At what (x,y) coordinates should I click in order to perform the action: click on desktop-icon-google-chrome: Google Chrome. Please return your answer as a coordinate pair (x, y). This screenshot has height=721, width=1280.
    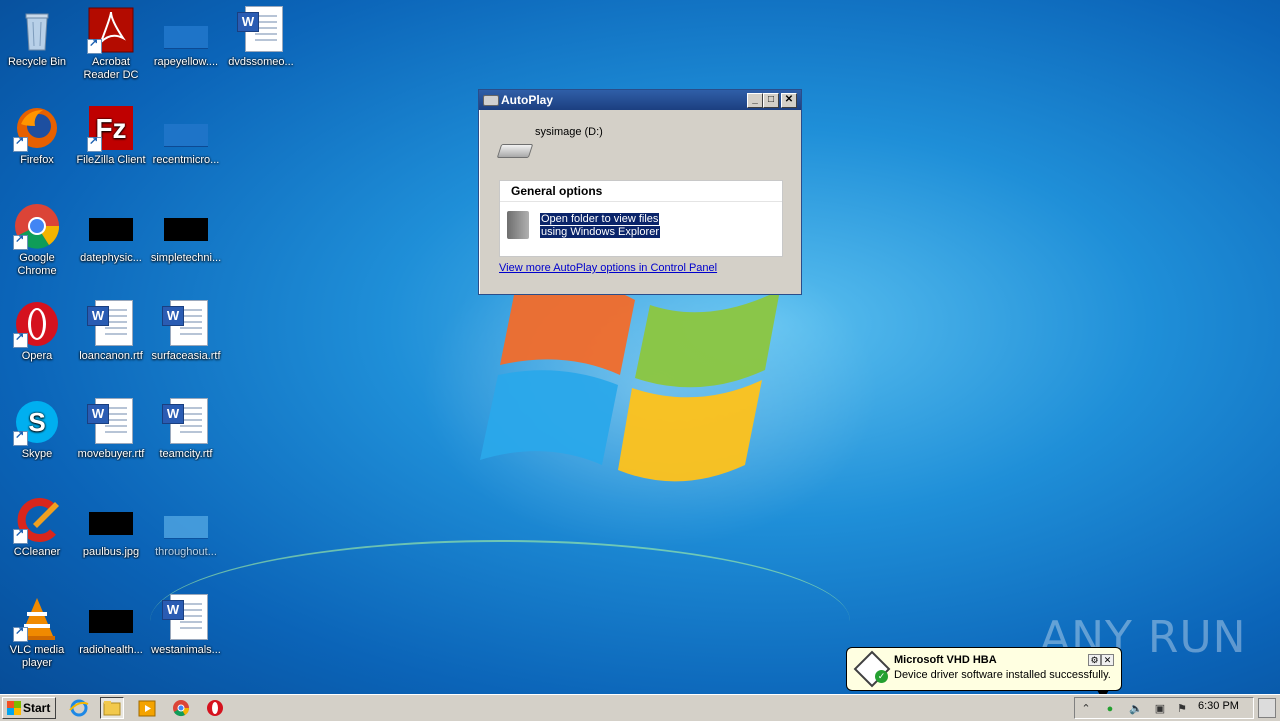
    Looking at the image, I should click on (37, 240).